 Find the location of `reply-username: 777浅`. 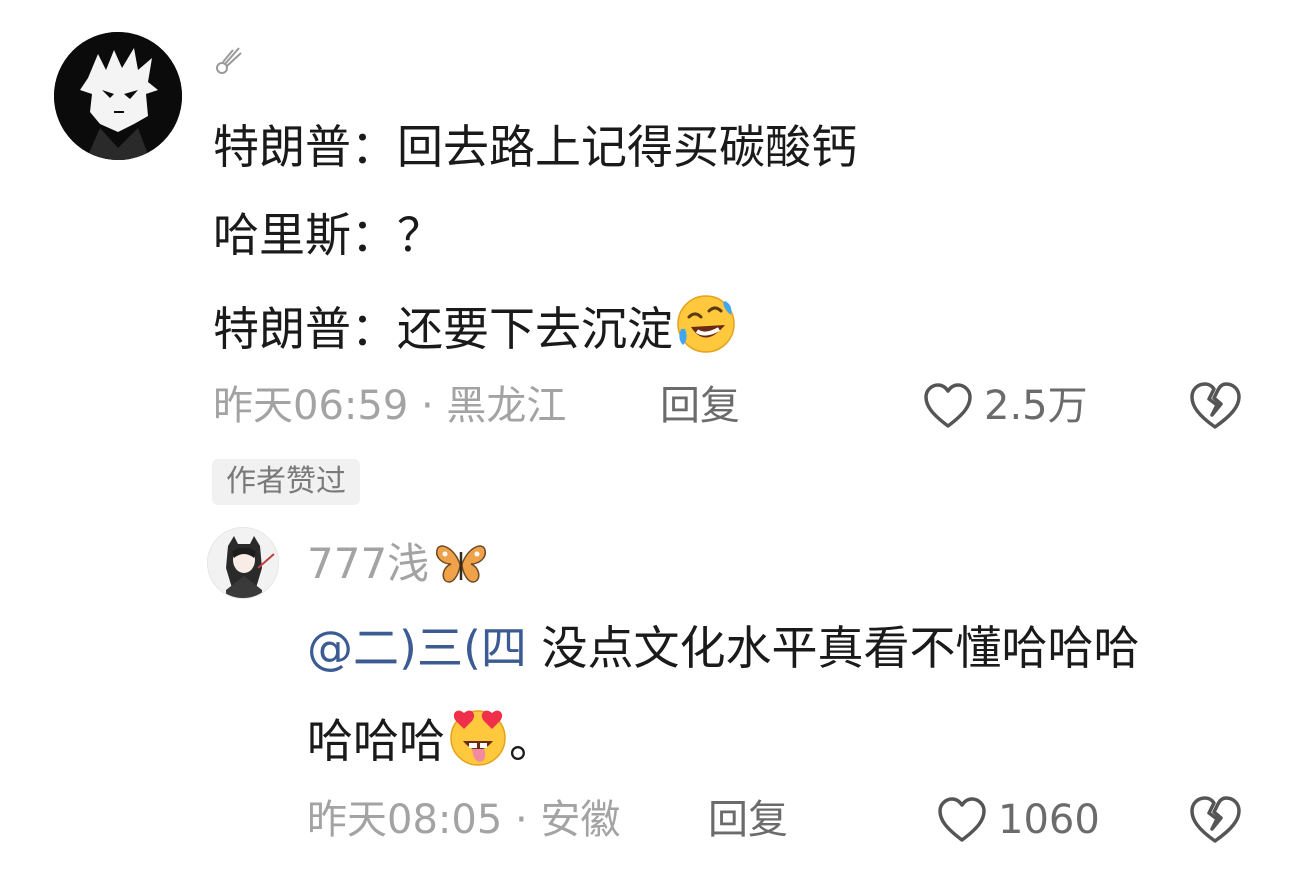

reply-username: 777浅 is located at coordinates (368, 564).